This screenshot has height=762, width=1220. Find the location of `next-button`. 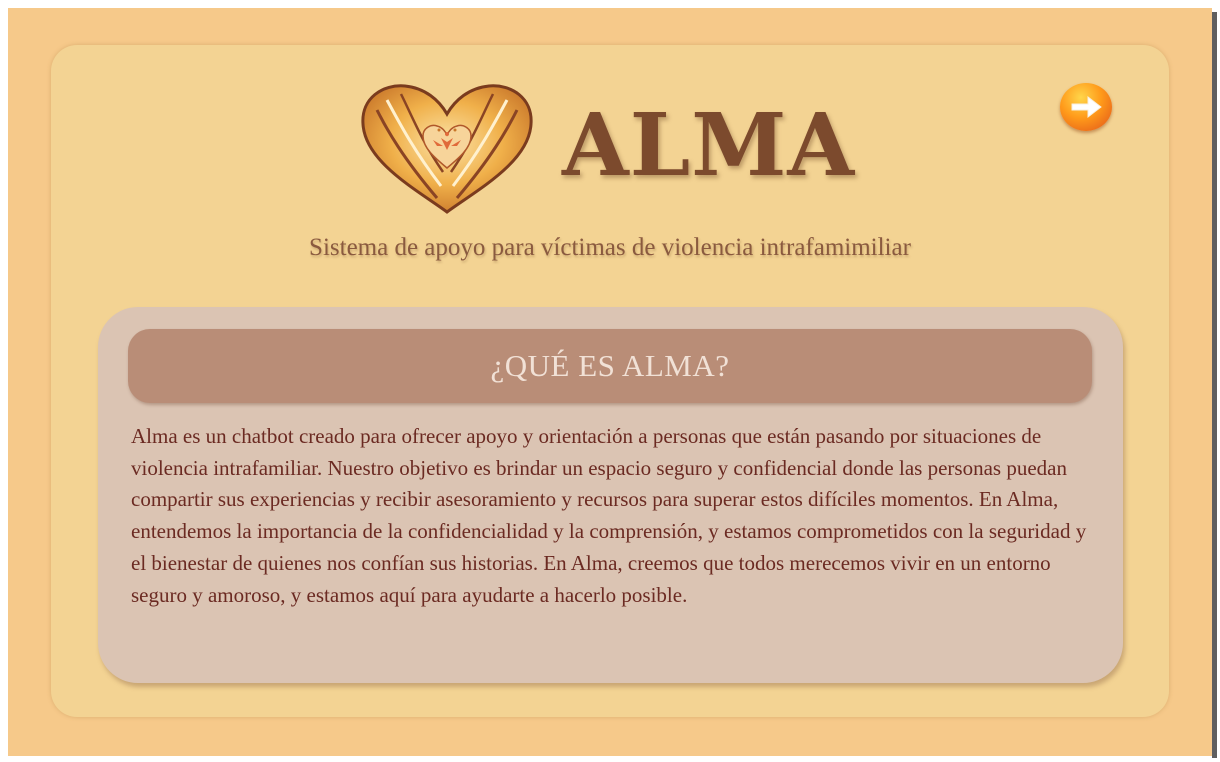

next-button is located at coordinates (1086, 107).